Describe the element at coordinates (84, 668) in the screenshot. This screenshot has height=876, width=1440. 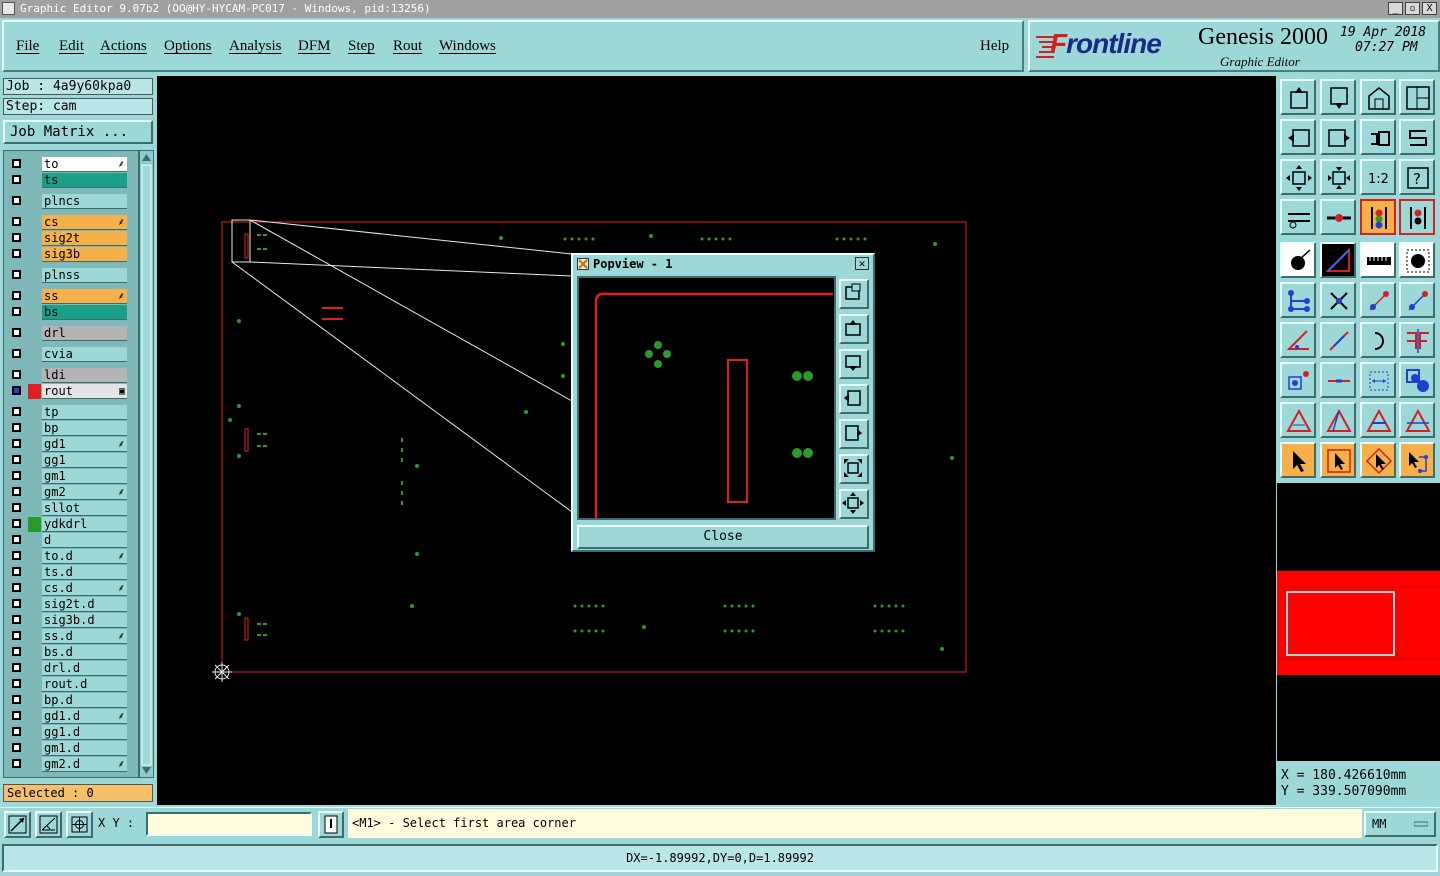
I see `layer-name: drl.d` at that location.